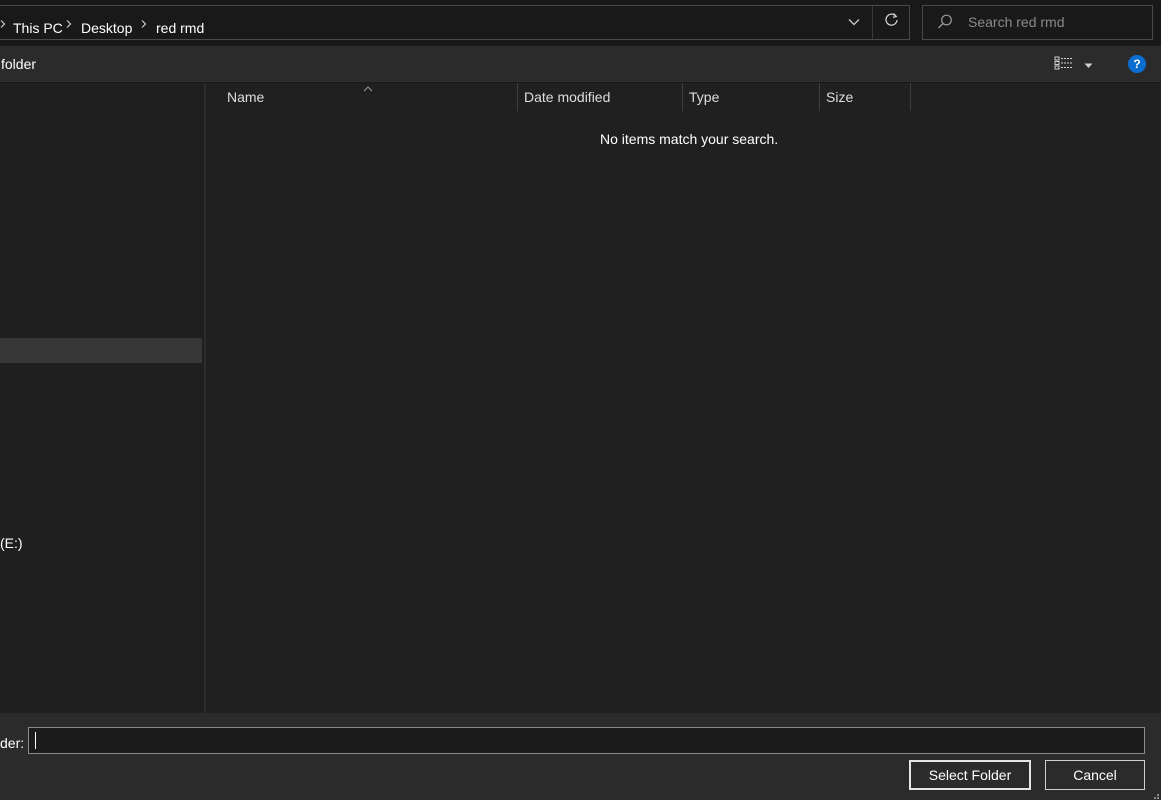 The width and height of the screenshot is (1161, 800). I want to click on address-divider, so click(872, 22).